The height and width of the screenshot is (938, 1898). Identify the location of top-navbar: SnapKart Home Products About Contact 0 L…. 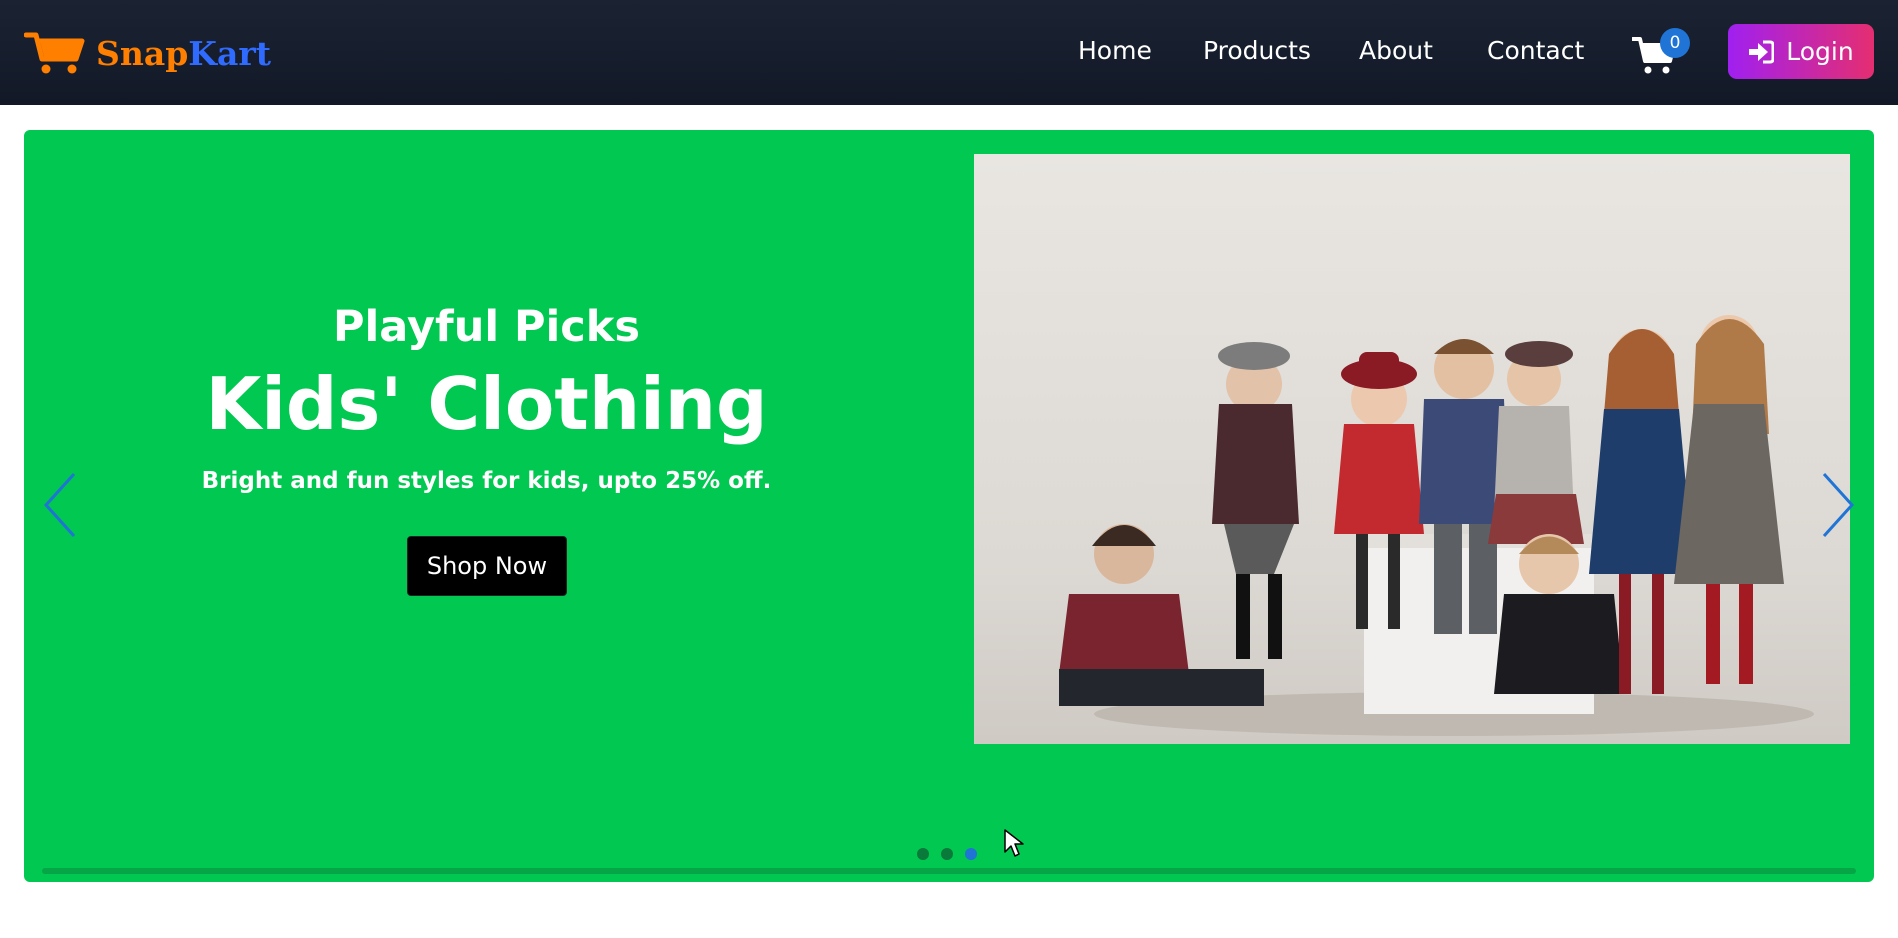
(949, 52).